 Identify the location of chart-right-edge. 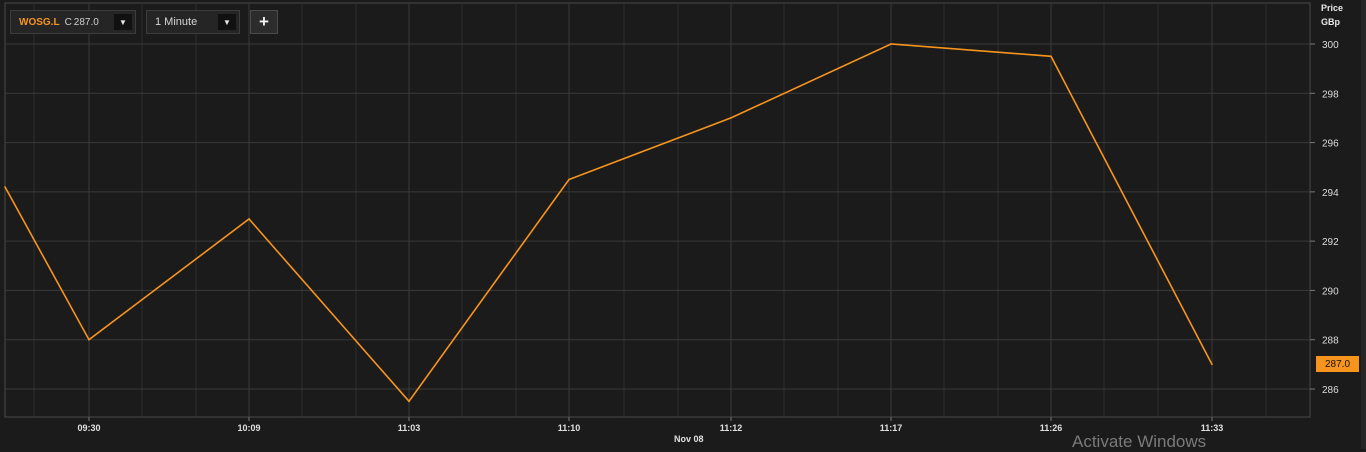
(1363, 224).